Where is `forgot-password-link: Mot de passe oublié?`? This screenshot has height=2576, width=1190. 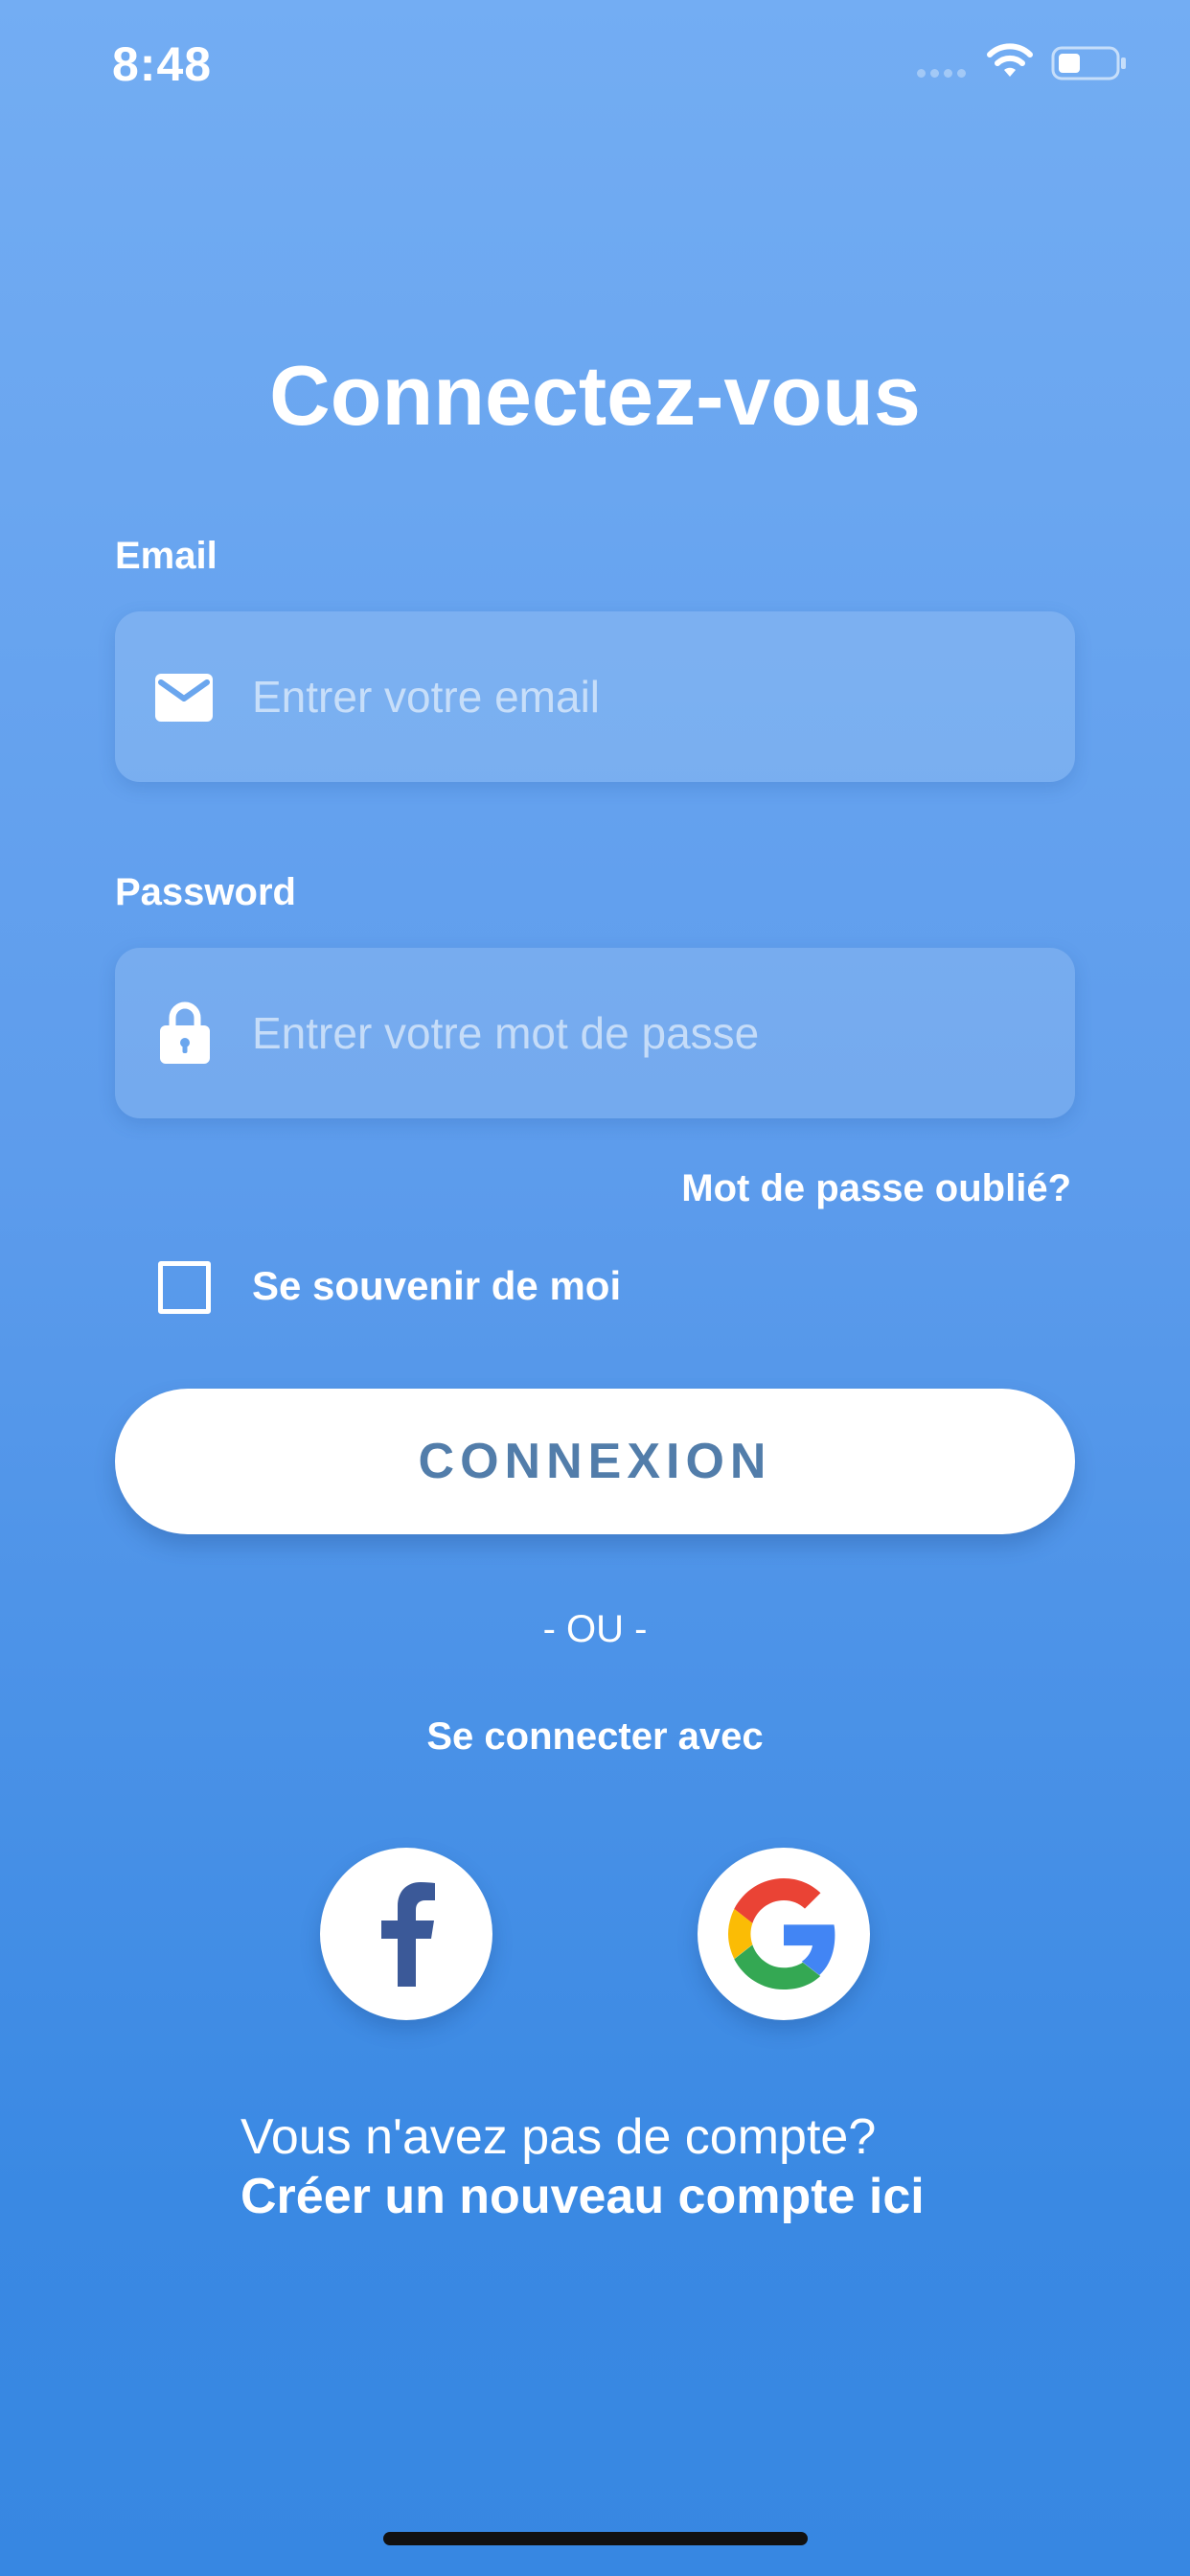 forgot-password-link: Mot de passe oublié? is located at coordinates (876, 1188).